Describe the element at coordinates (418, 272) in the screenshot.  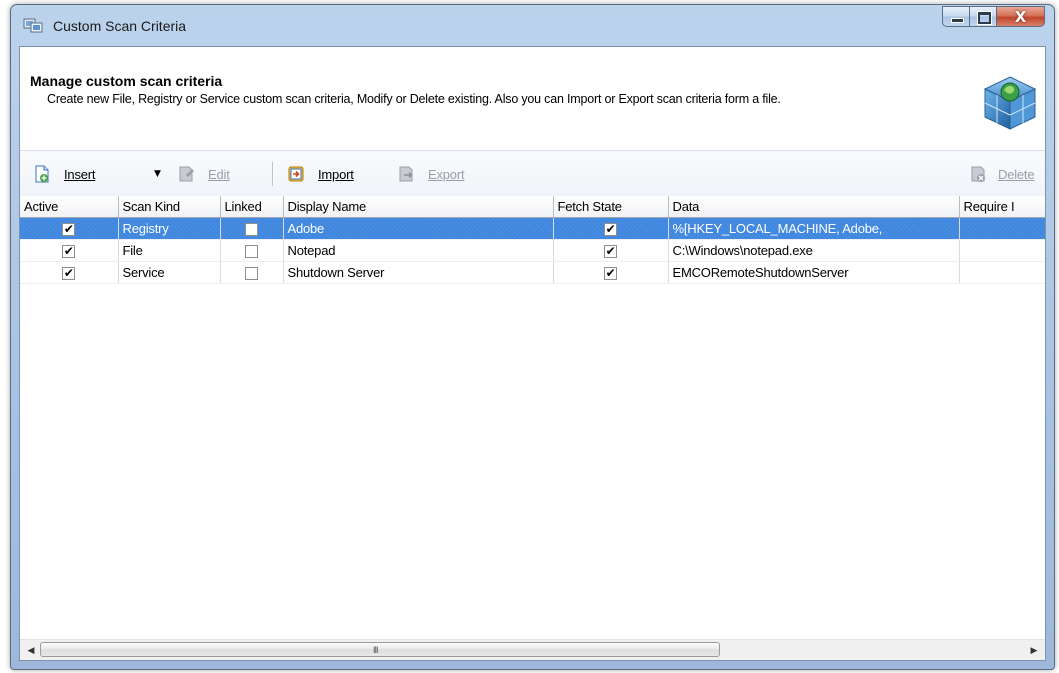
I see `cell-display-name: Shutdown Server` at that location.